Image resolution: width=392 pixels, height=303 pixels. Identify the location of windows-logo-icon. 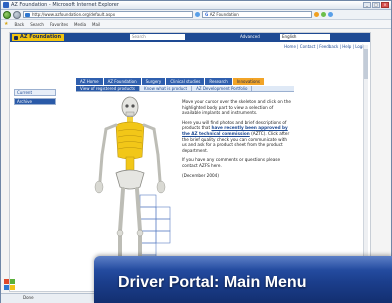
(10, 285).